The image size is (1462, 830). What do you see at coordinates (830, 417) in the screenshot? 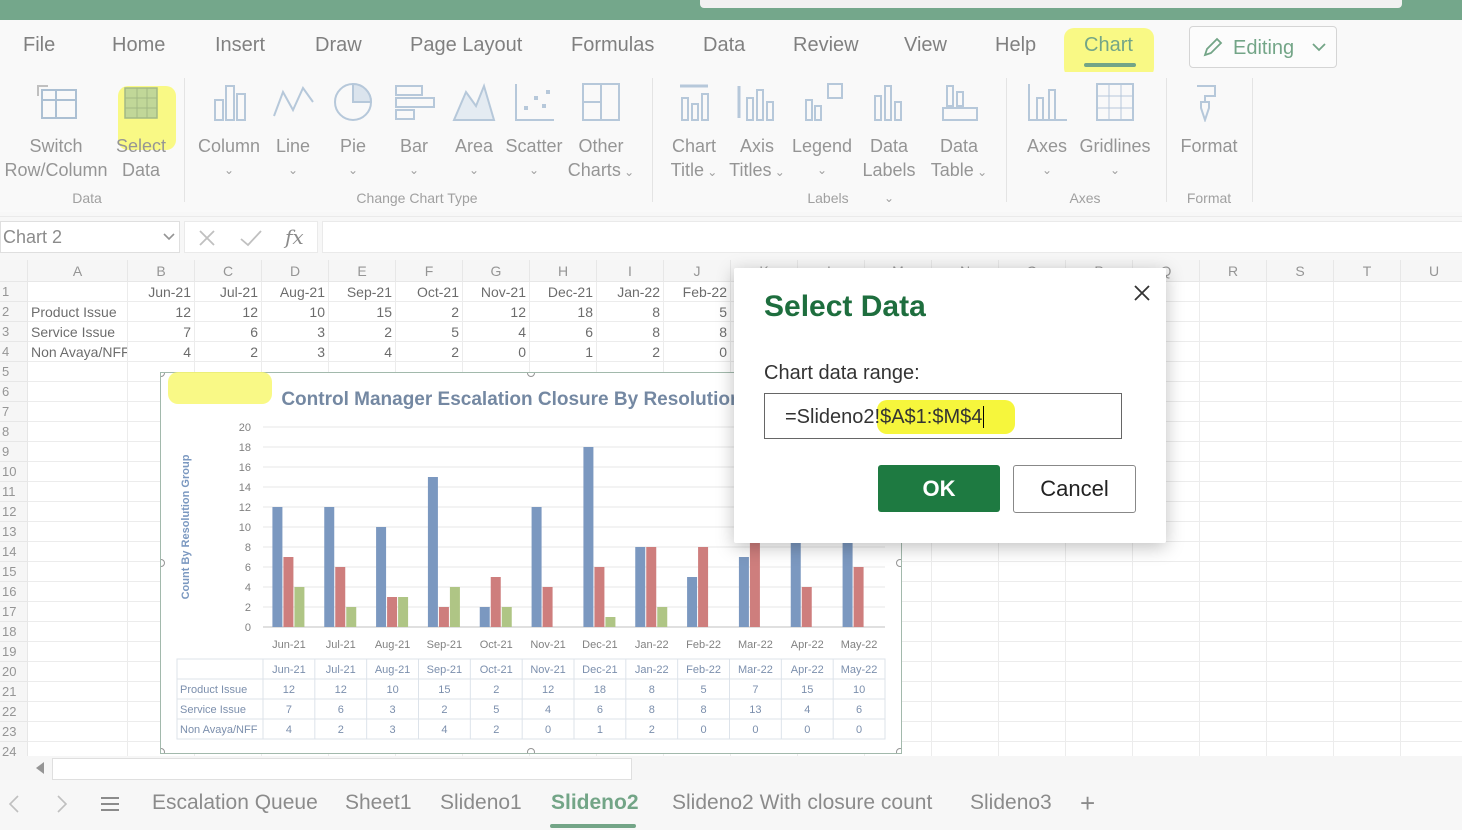
I see `range-sheet-part: =Slideno2` at bounding box center [830, 417].